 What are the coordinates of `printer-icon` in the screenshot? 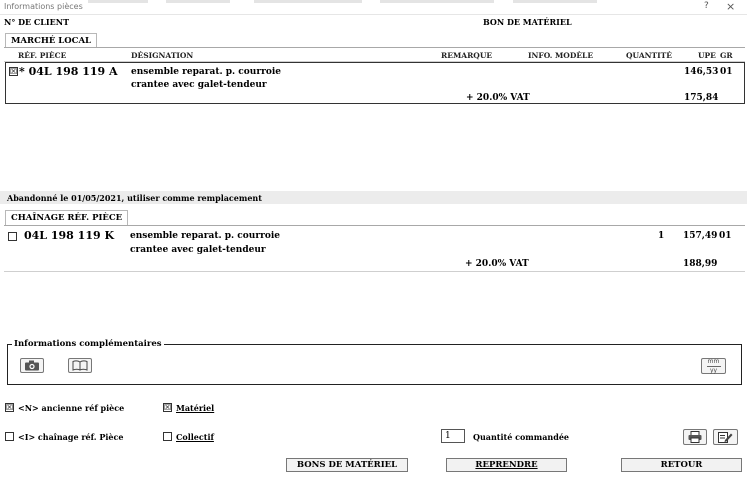 It's located at (695, 437).